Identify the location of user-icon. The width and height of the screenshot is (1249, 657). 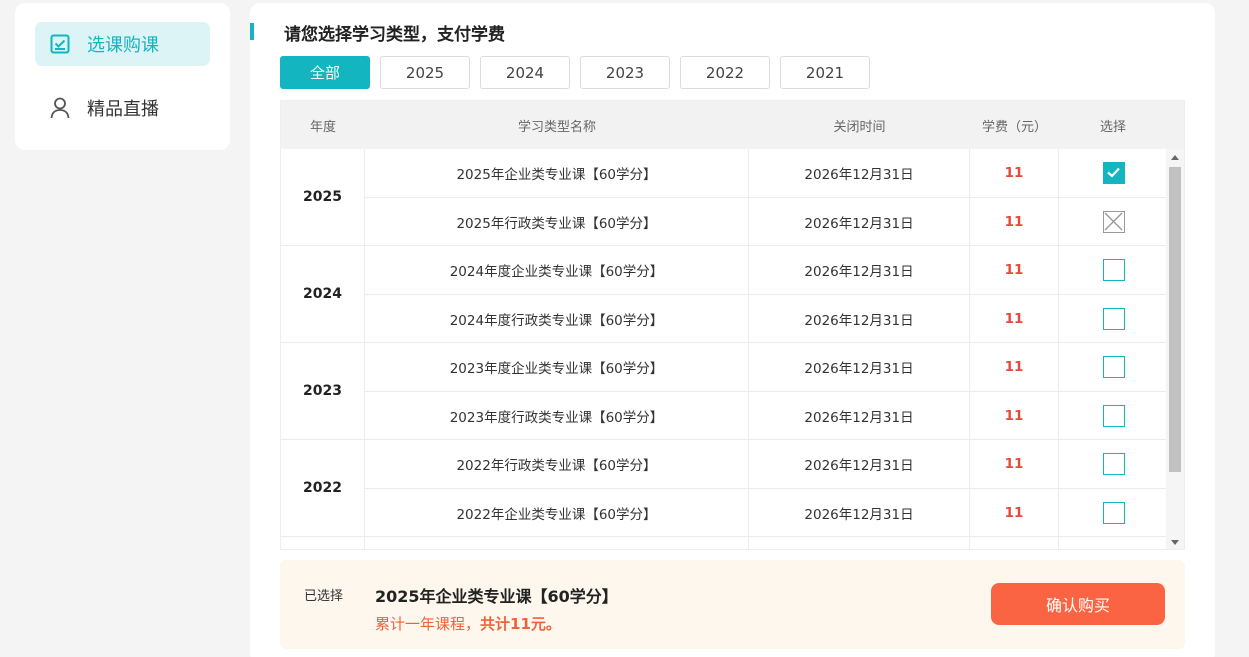
(60, 108).